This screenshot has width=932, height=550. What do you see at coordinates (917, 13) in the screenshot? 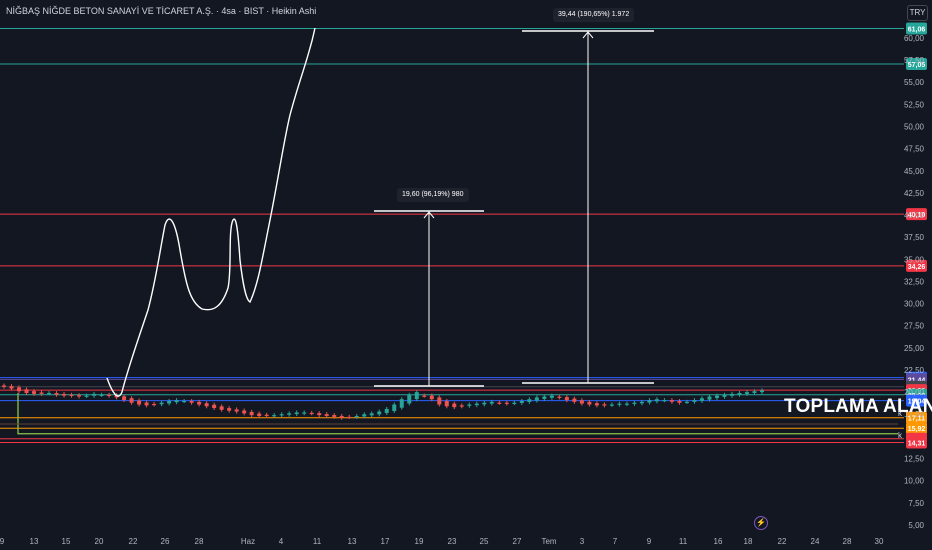
I see `currency-button: TRY` at bounding box center [917, 13].